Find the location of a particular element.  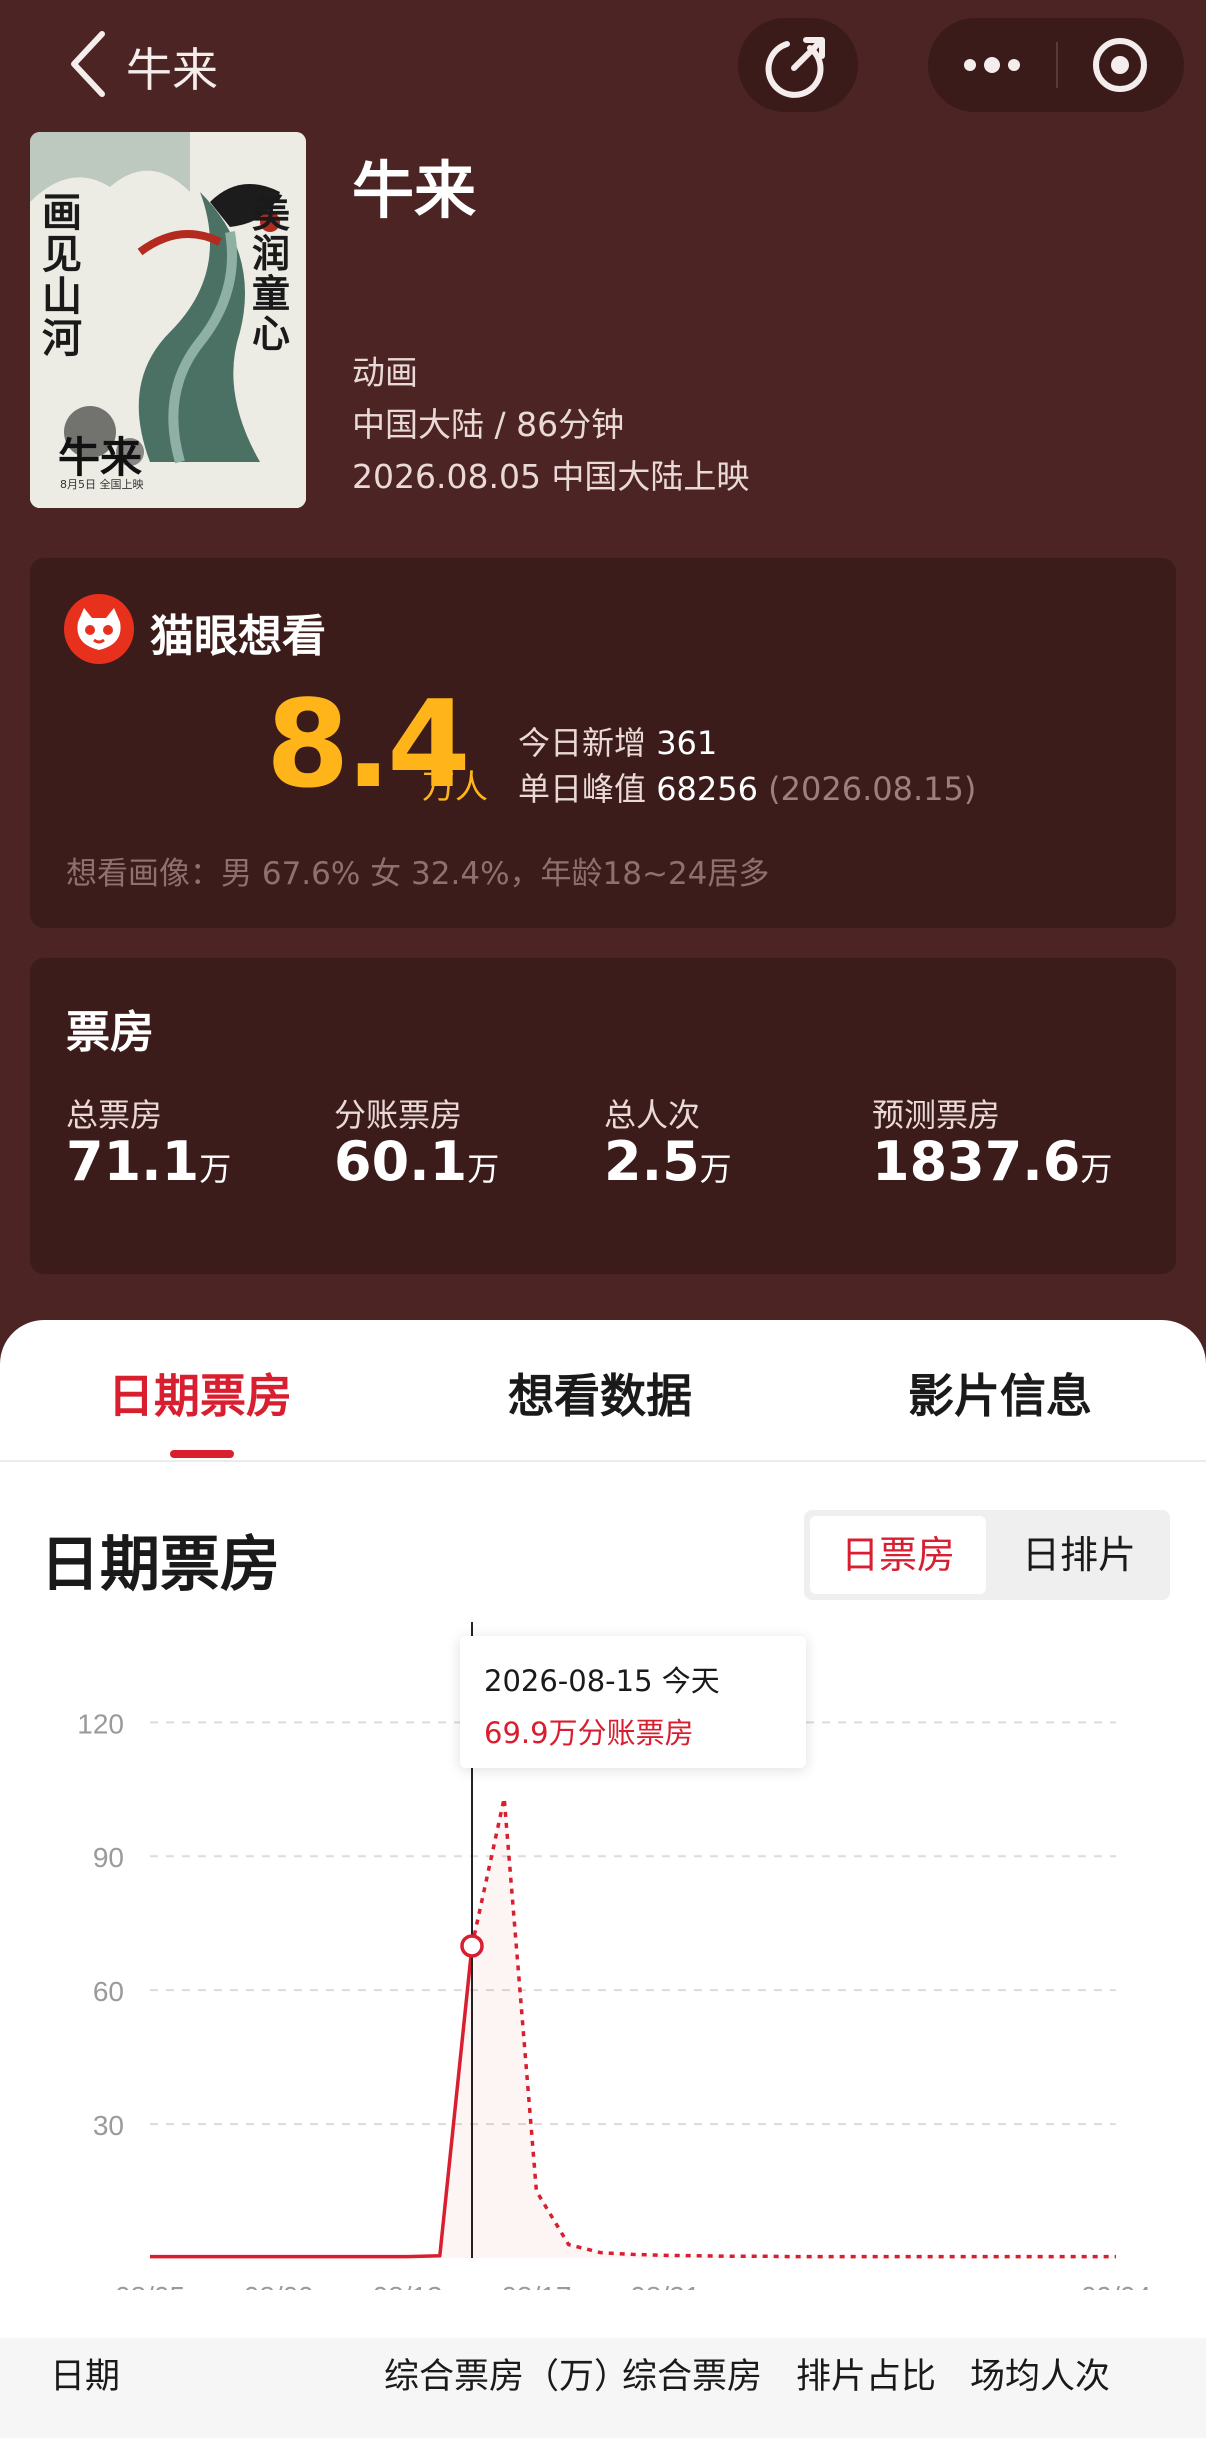

segment-daily-schedule: 日排片 is located at coordinates (1079, 1555).